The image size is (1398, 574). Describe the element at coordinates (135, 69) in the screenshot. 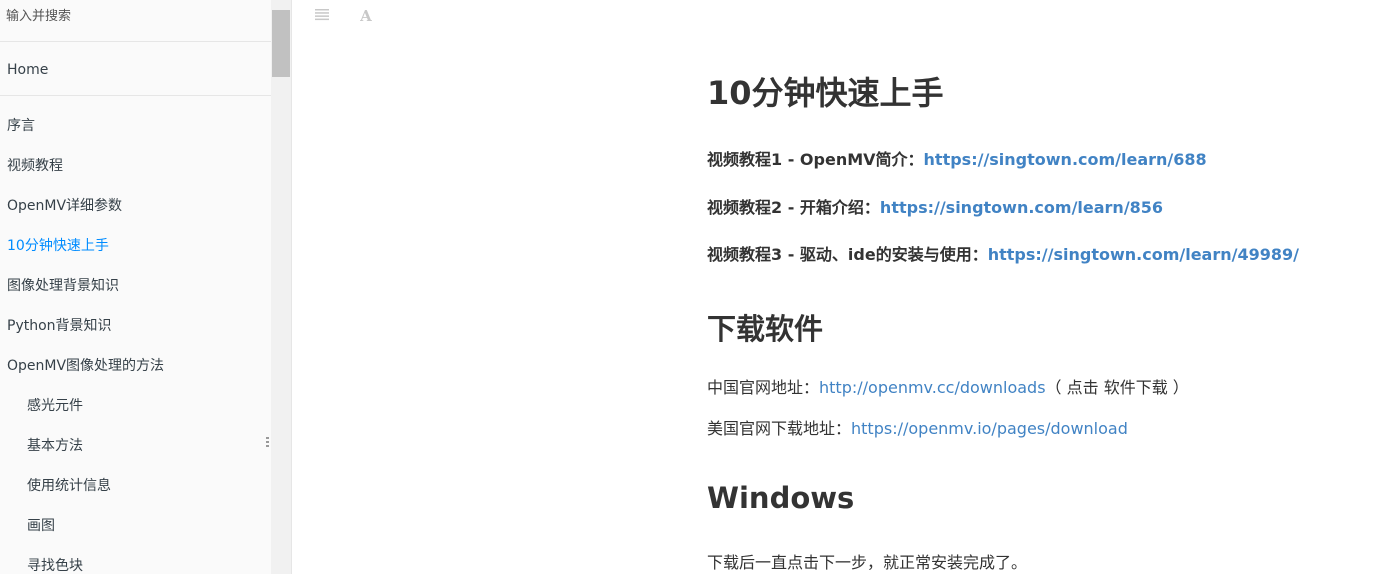

I see `nav-home-section: Home` at that location.